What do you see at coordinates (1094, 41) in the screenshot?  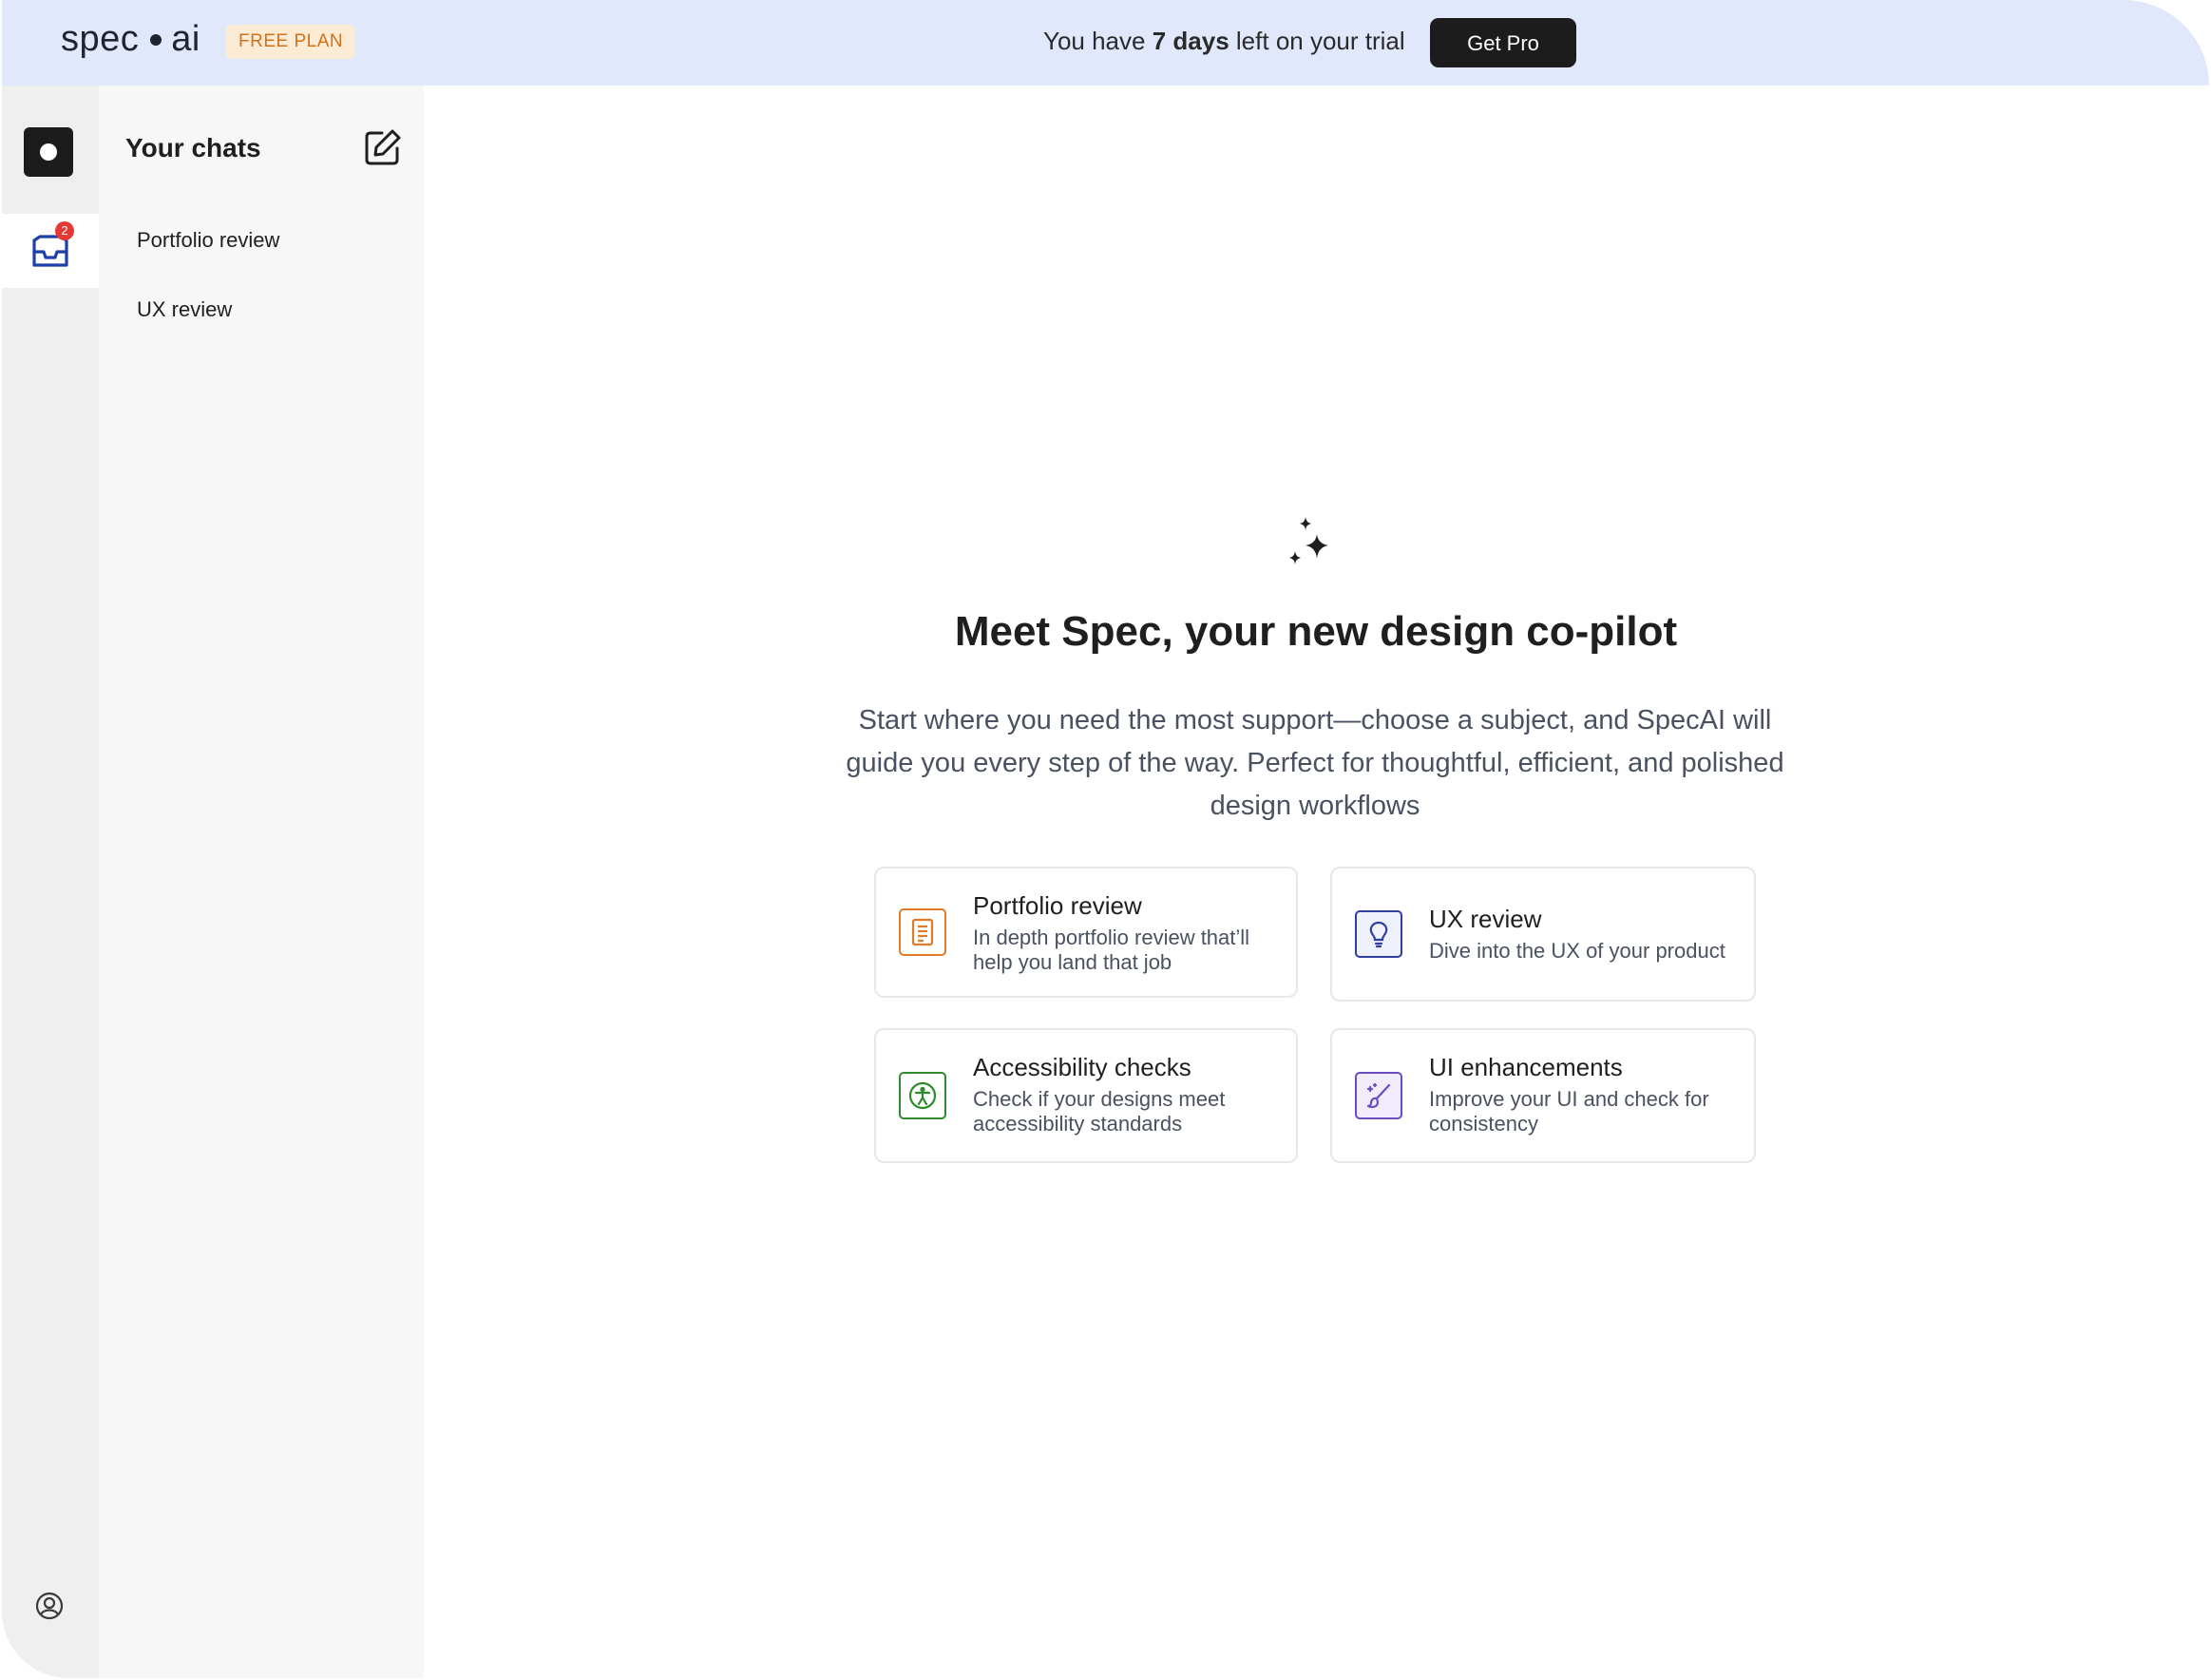 I see `trial-prefix: You have` at bounding box center [1094, 41].